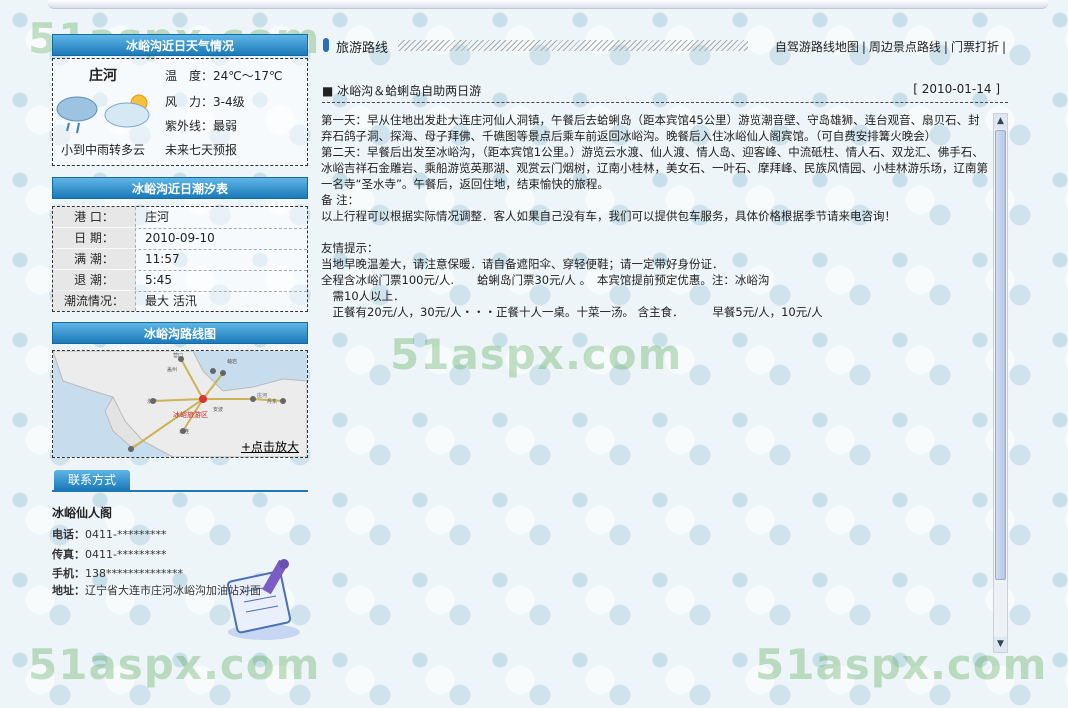 This screenshot has height=708, width=1068. I want to click on divider, so click(180, 491).